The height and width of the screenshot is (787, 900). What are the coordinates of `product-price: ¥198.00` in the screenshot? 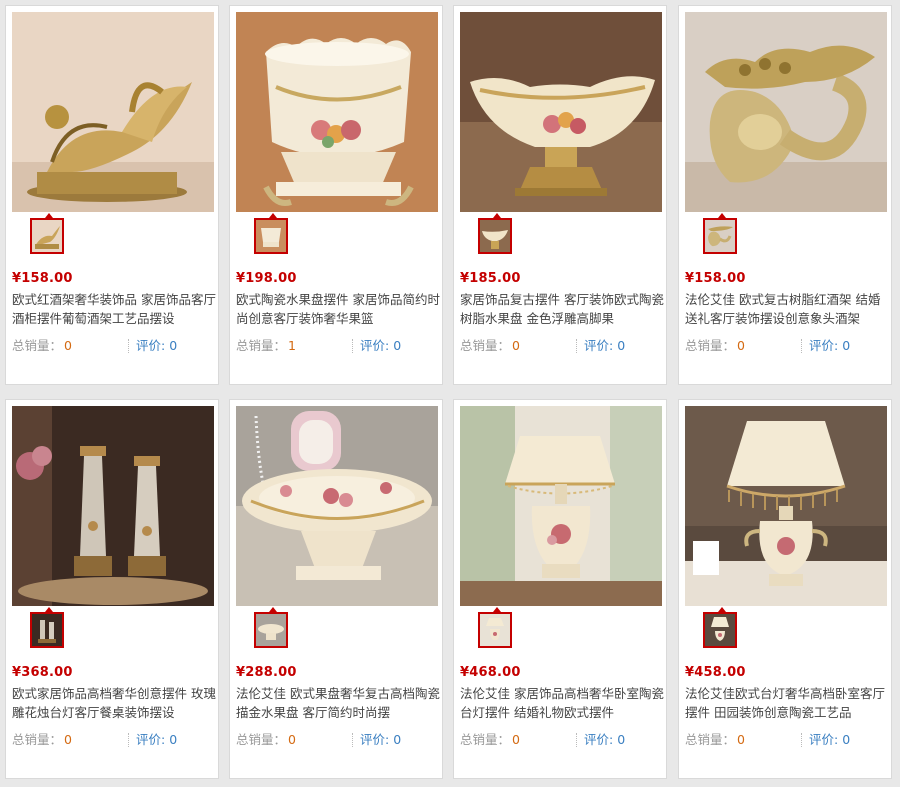 It's located at (266, 278).